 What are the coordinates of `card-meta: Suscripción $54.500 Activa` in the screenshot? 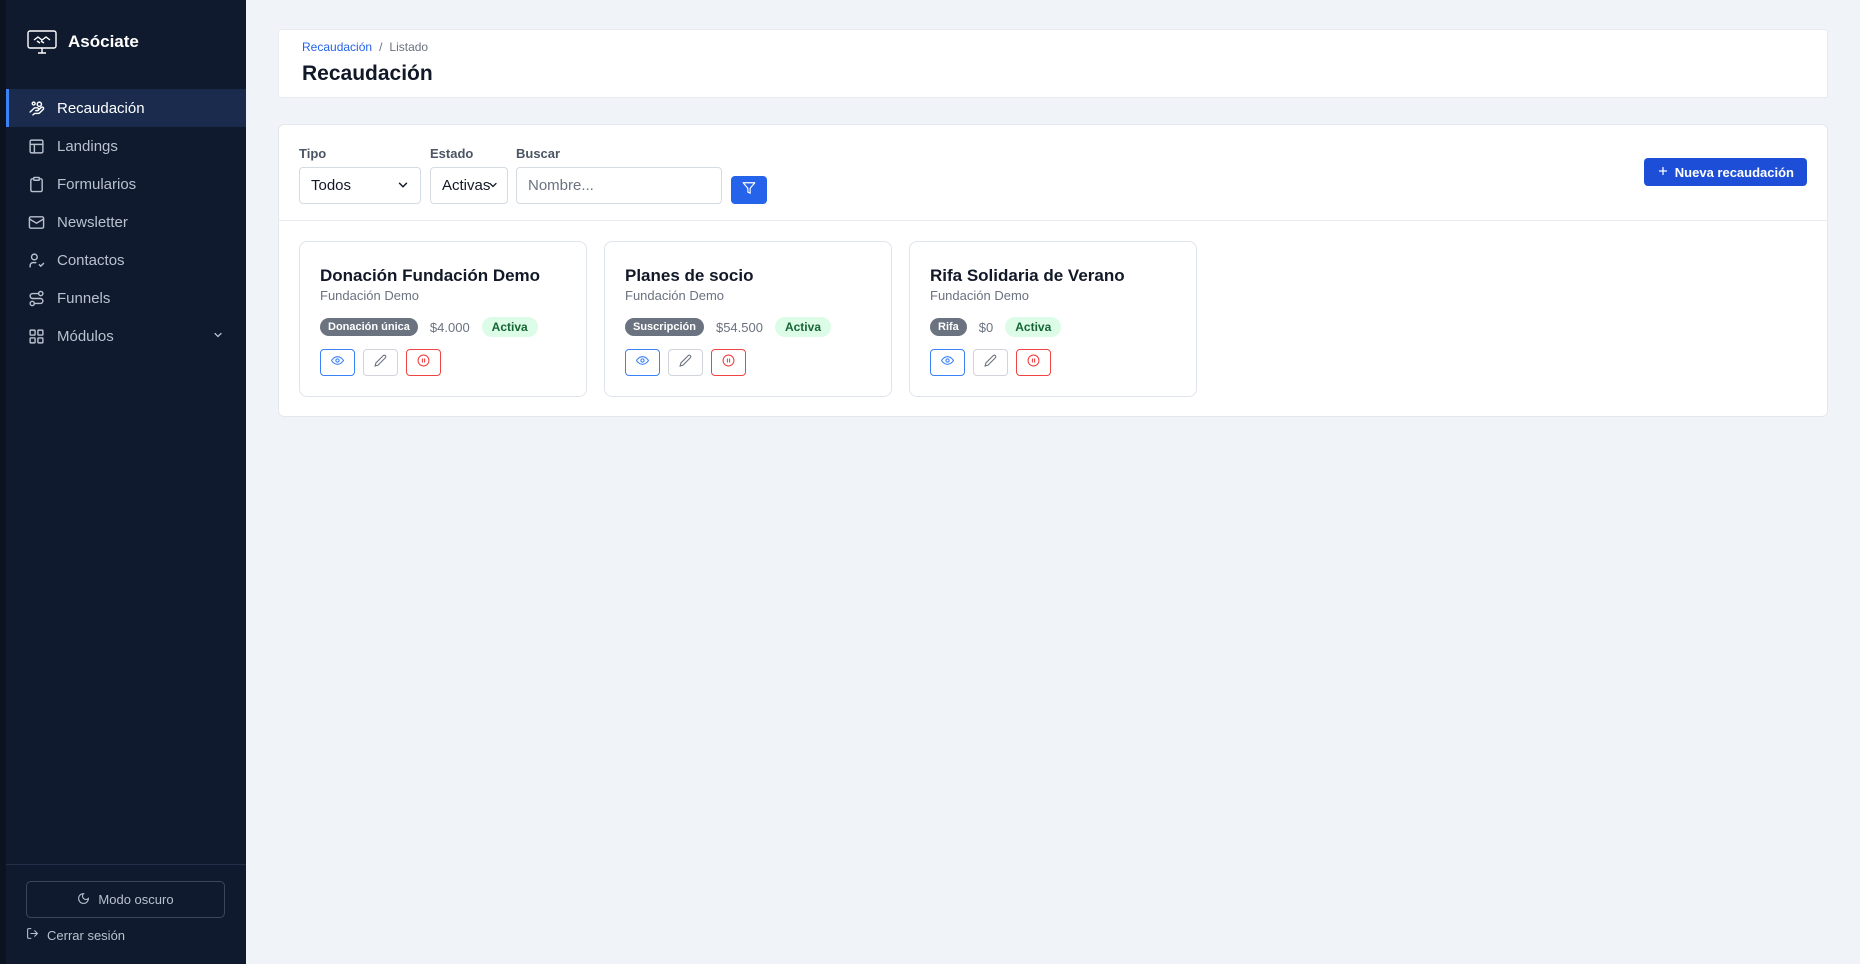 It's located at (728, 327).